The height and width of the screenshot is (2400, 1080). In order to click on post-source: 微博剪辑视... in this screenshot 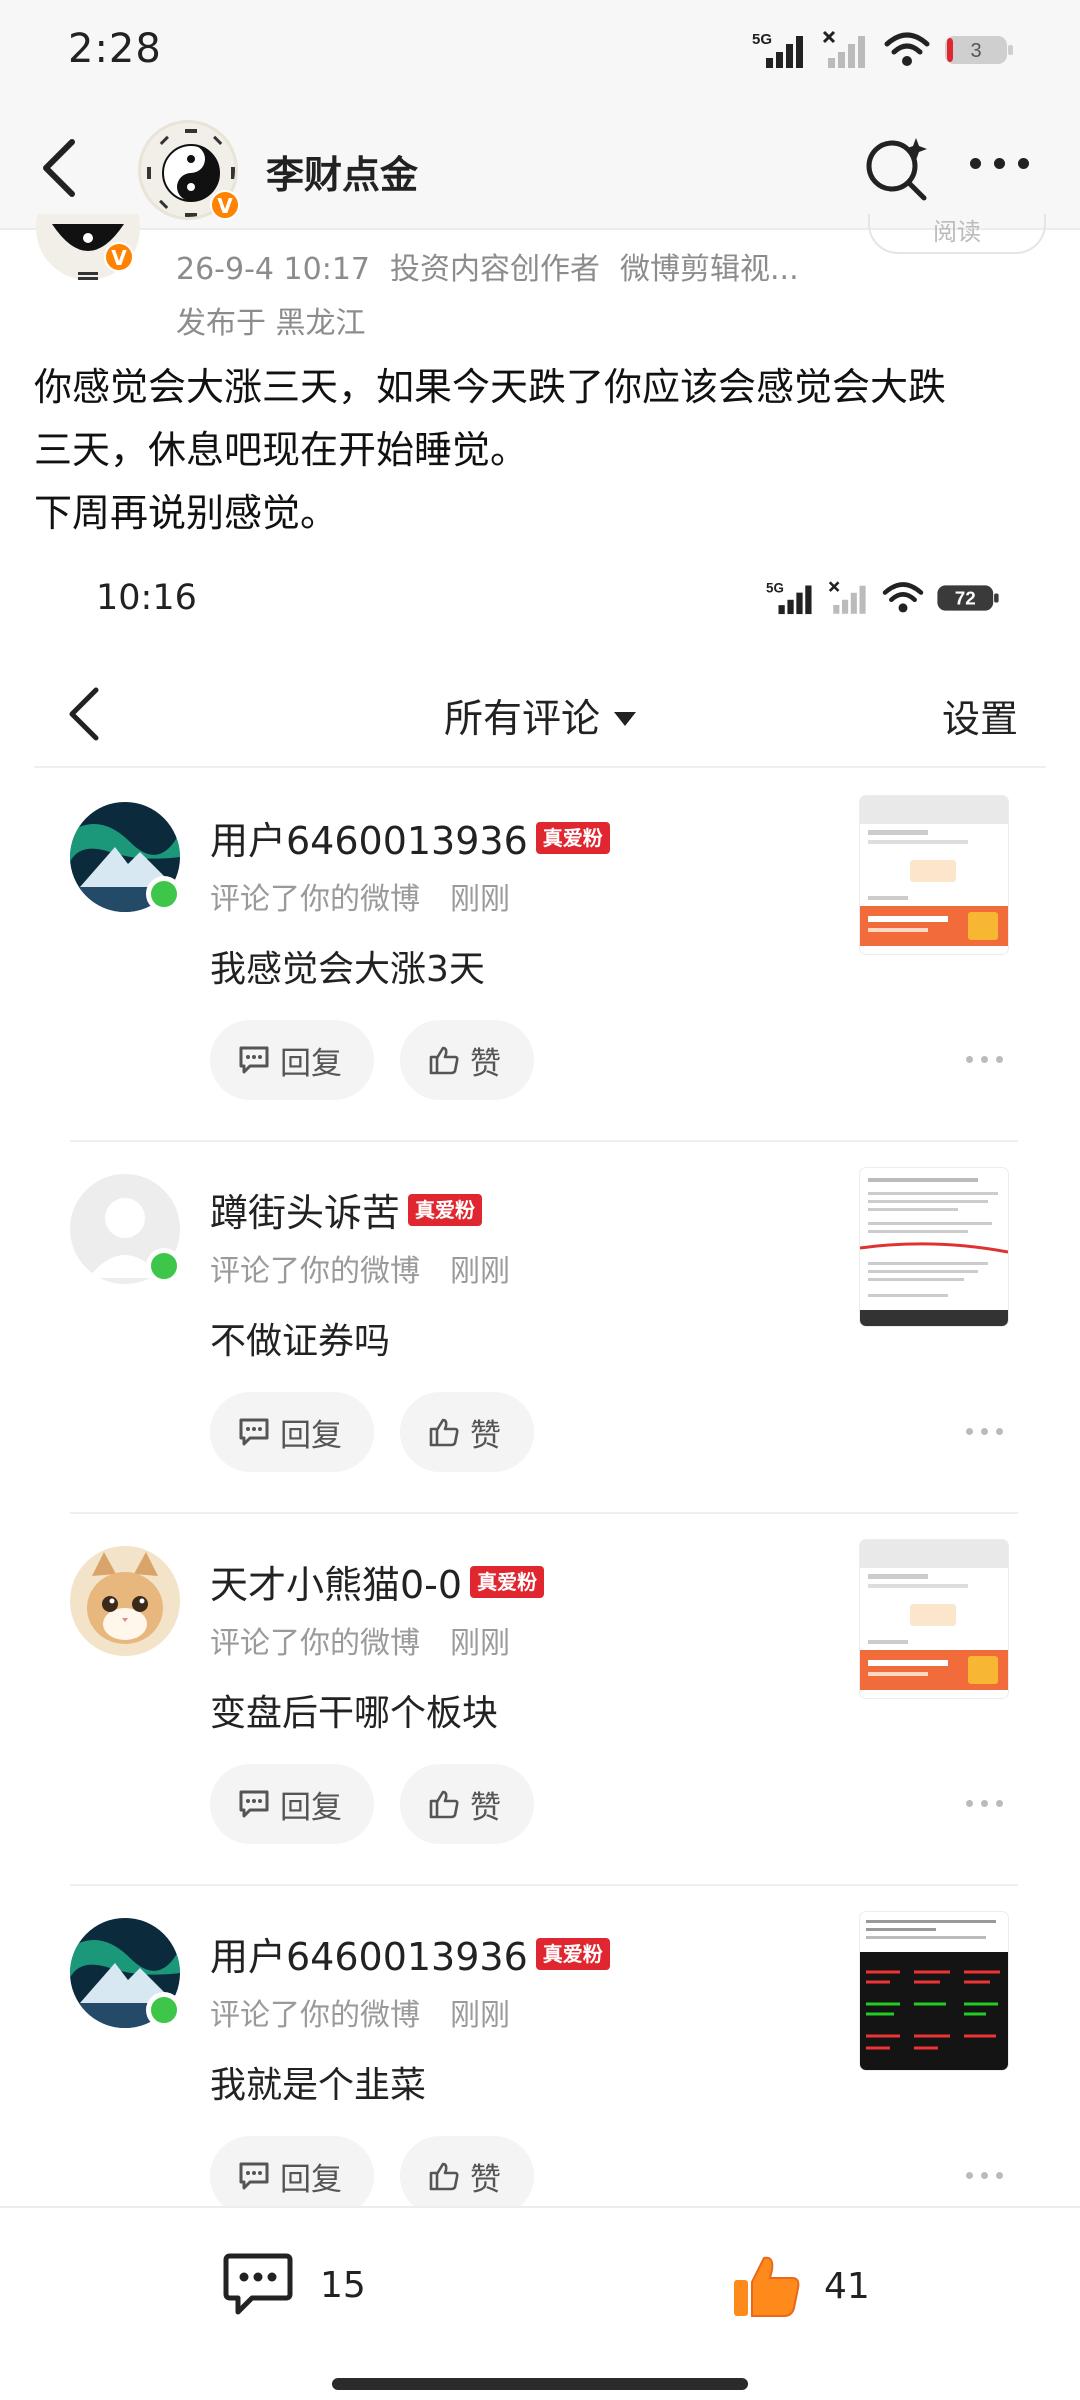, I will do `click(709, 269)`.